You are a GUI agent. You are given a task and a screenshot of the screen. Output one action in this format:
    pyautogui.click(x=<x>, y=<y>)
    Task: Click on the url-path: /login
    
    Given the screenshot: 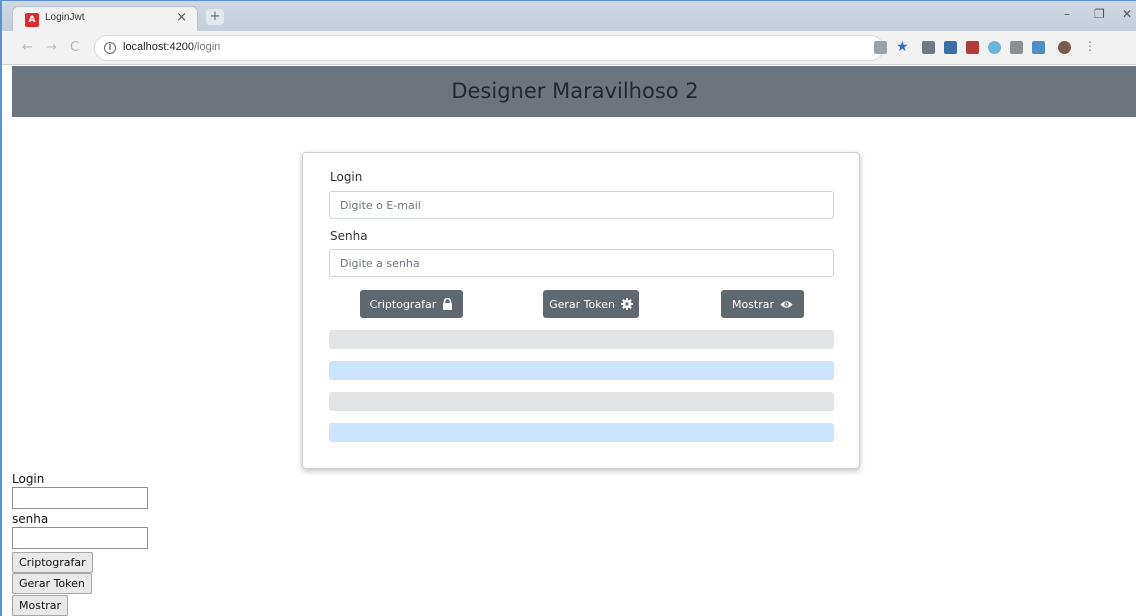 What is the action you would take?
    pyautogui.click(x=207, y=47)
    